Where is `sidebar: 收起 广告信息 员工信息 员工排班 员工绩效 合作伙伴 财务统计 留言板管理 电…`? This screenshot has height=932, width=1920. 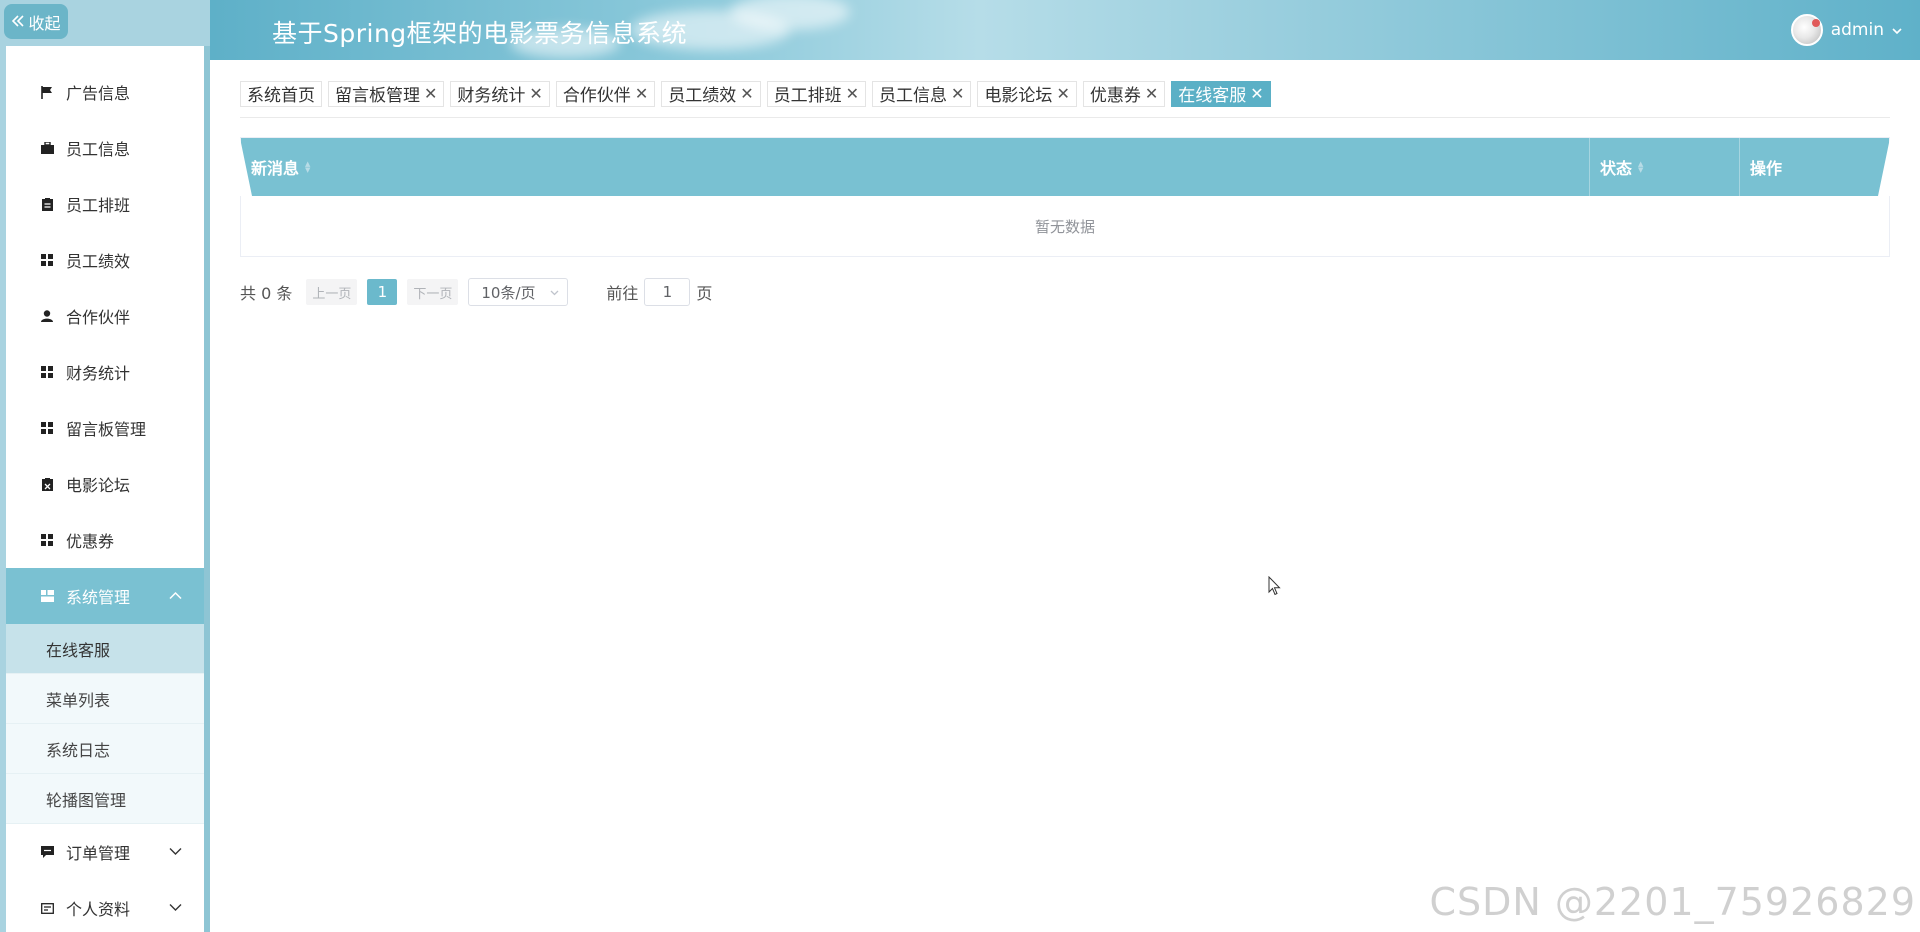 sidebar: 收起 广告信息 员工信息 员工排班 员工绩效 合作伙伴 财务统计 留言板管理 电… is located at coordinates (105, 466).